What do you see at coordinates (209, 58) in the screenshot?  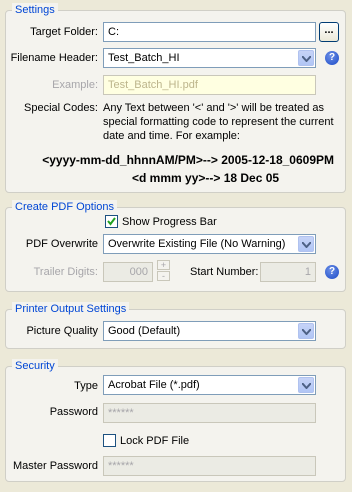 I see `filename-header-select: Test_Batch_HI` at bounding box center [209, 58].